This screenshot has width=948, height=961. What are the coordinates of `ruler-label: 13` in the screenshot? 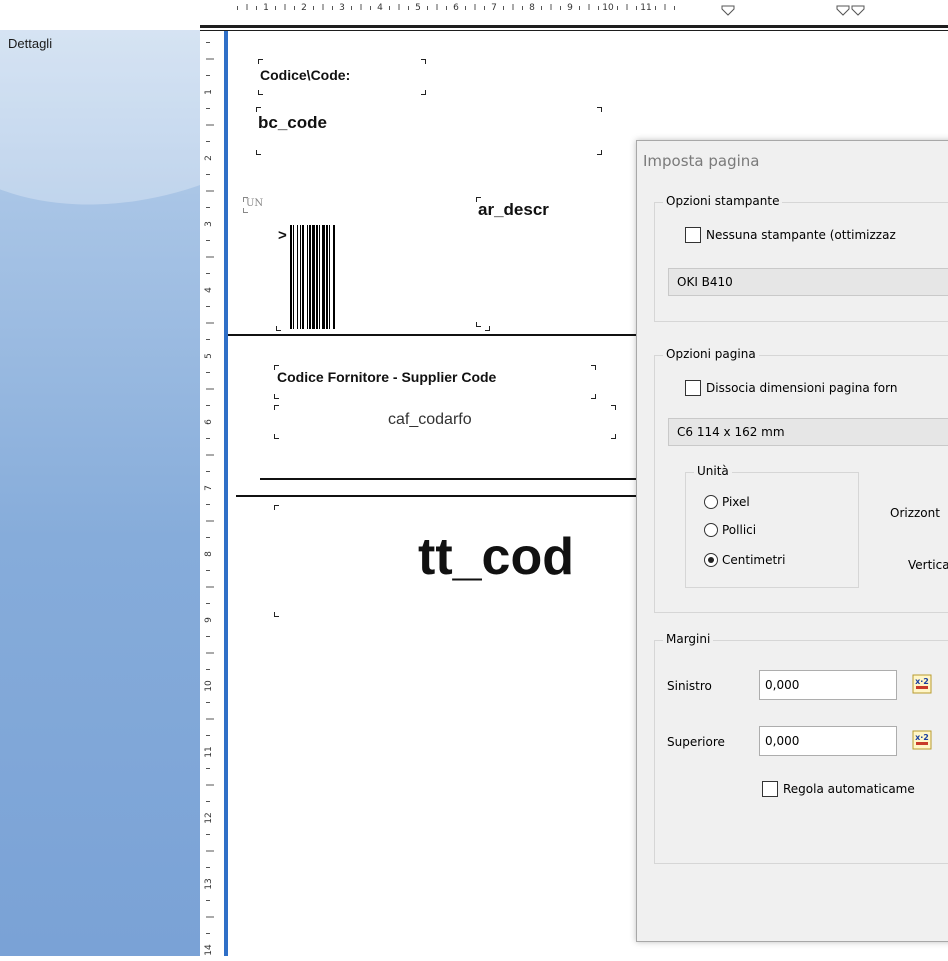 It's located at (209, 883).